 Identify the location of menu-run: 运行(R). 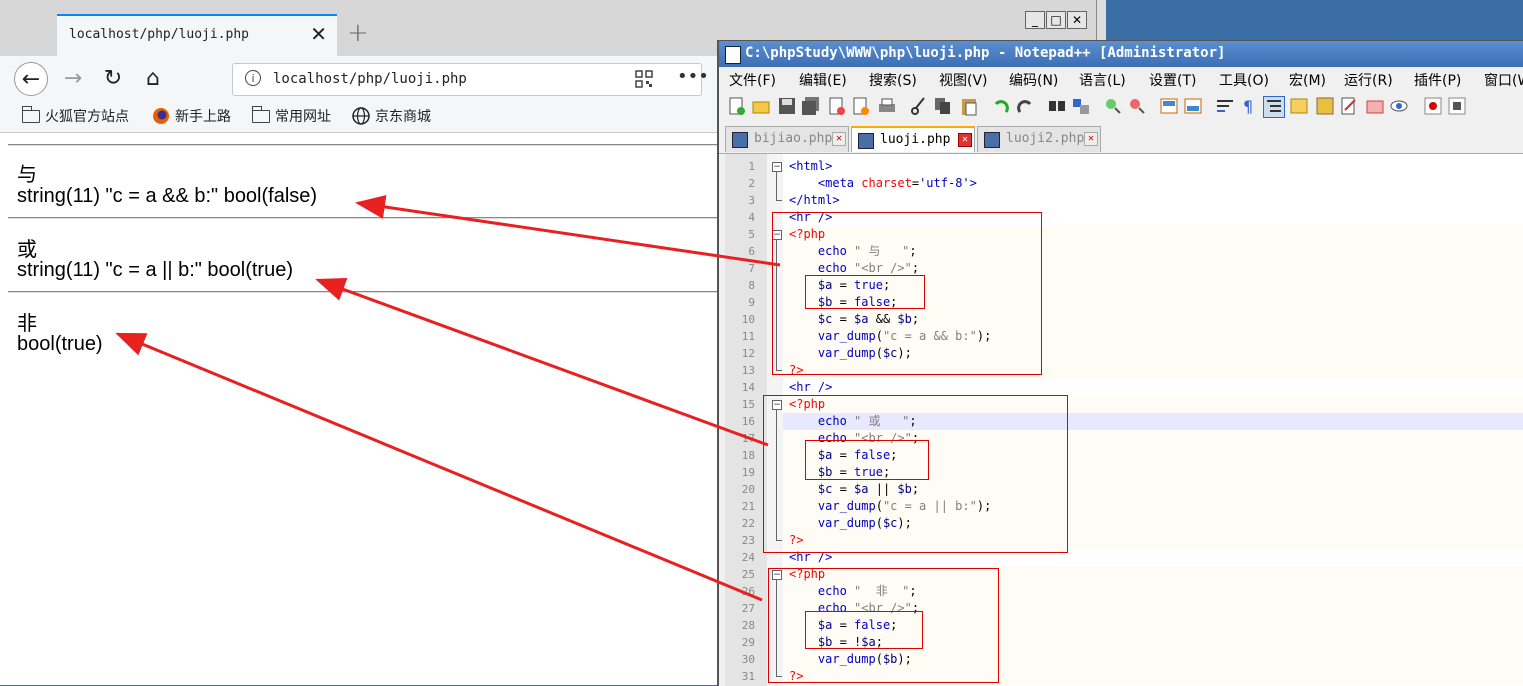
(1368, 80).